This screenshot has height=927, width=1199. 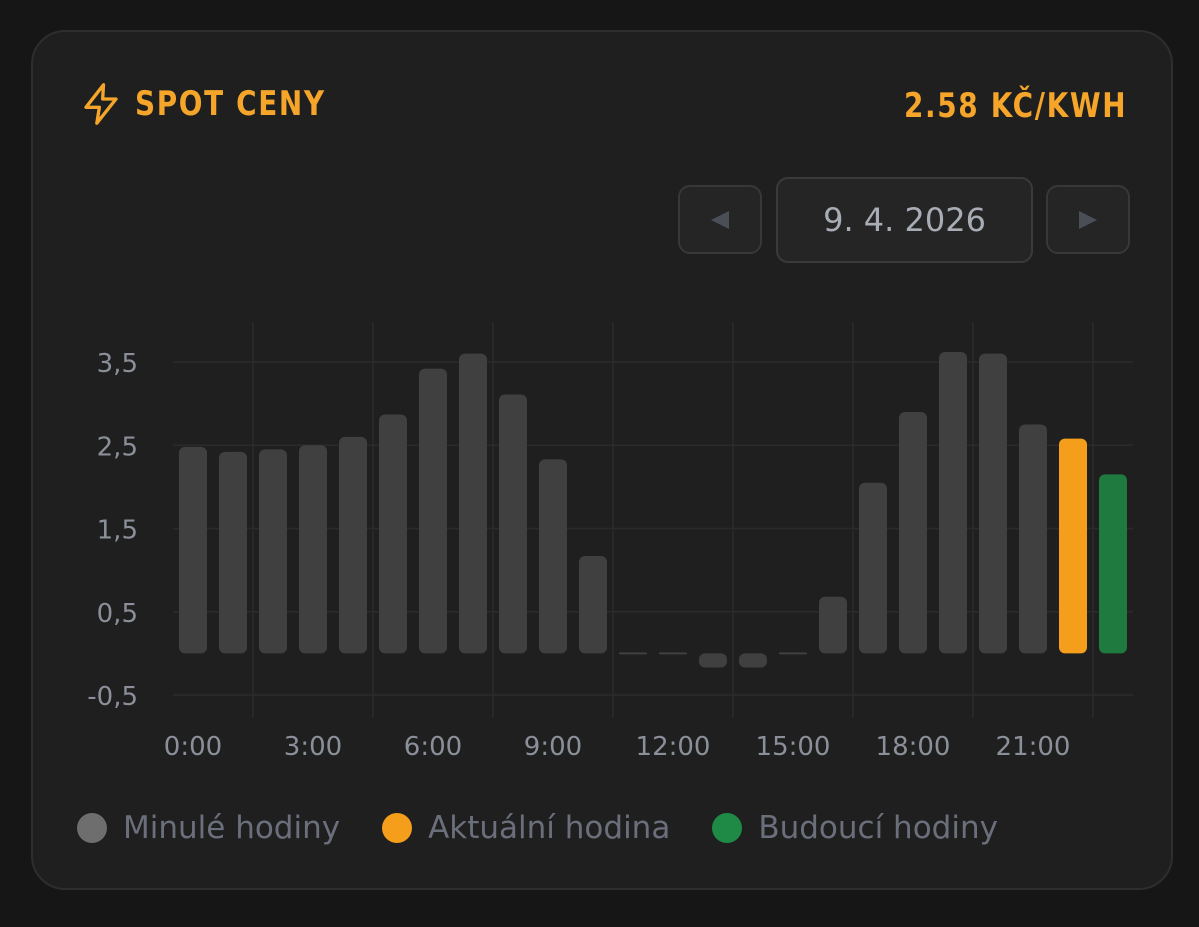 I want to click on bar-19:00, so click(x=953, y=503).